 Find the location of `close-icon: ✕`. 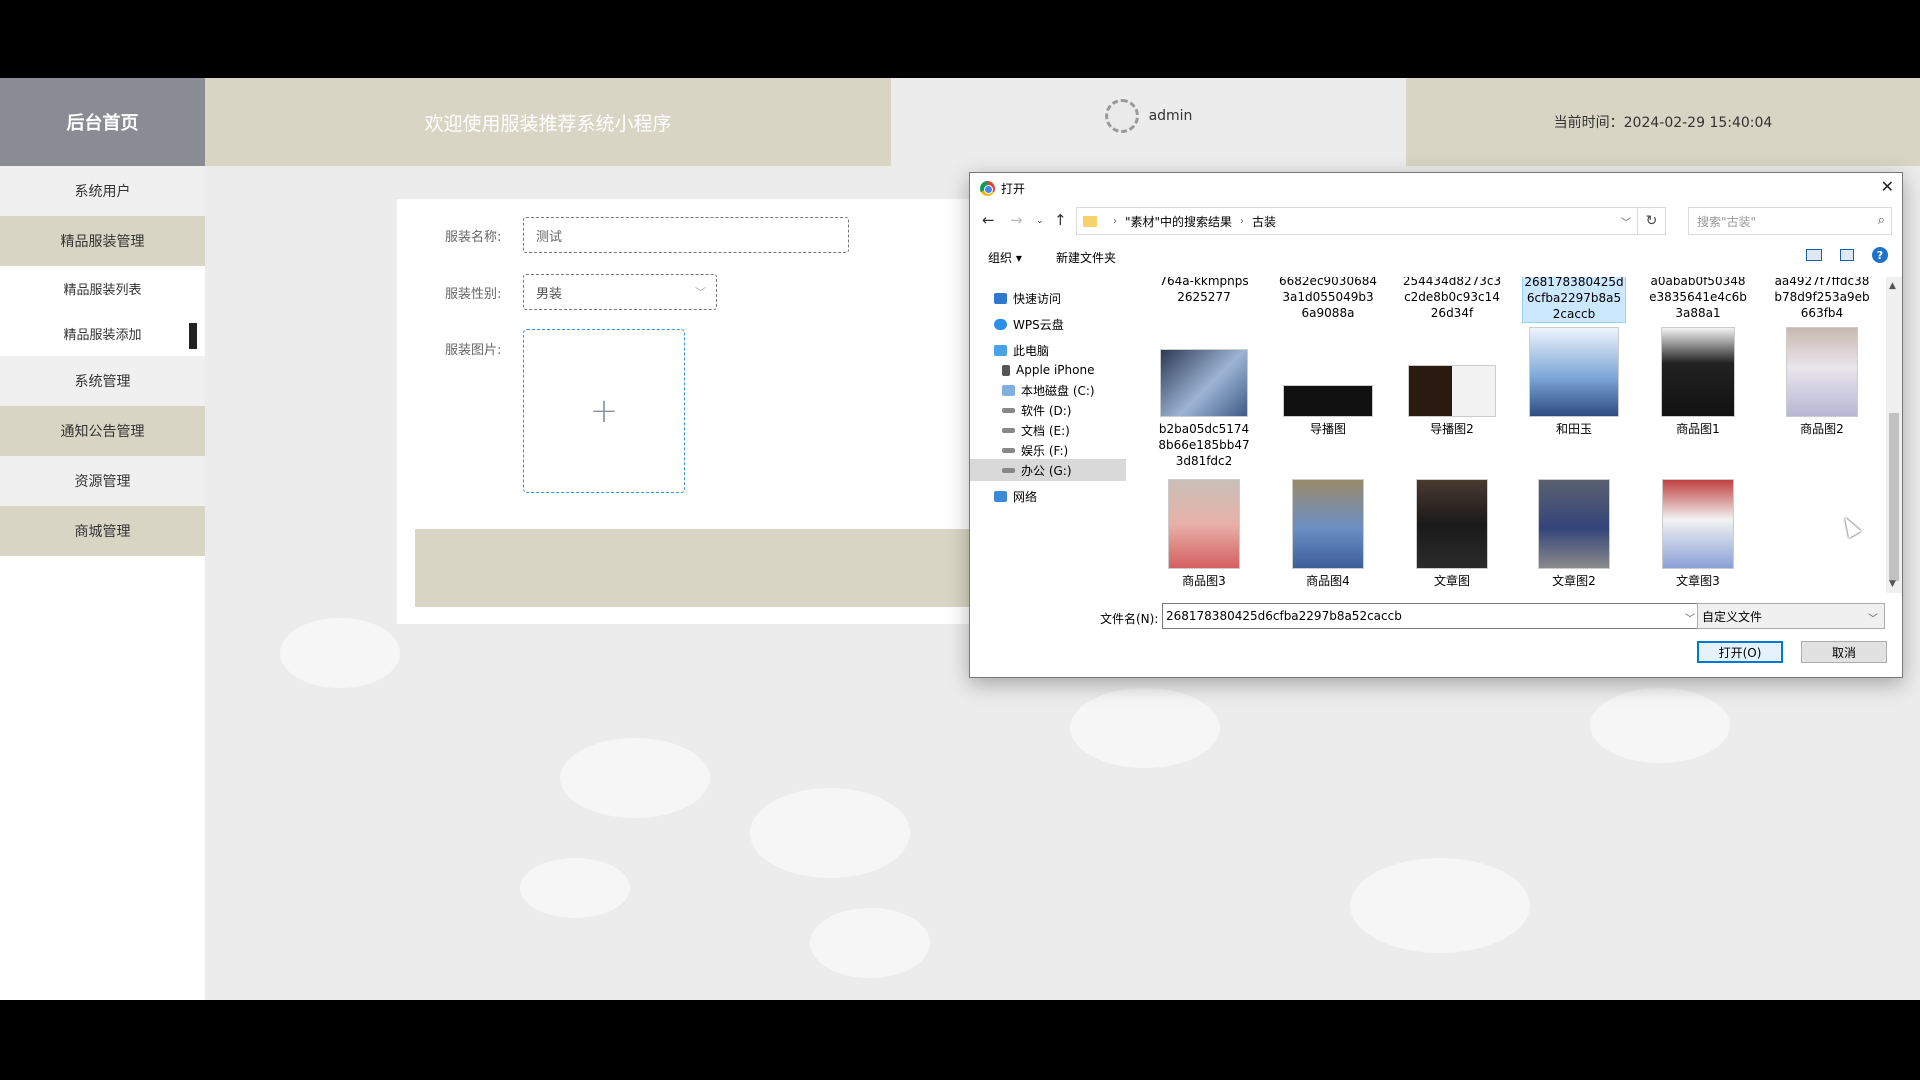

close-icon: ✕ is located at coordinates (1887, 186).